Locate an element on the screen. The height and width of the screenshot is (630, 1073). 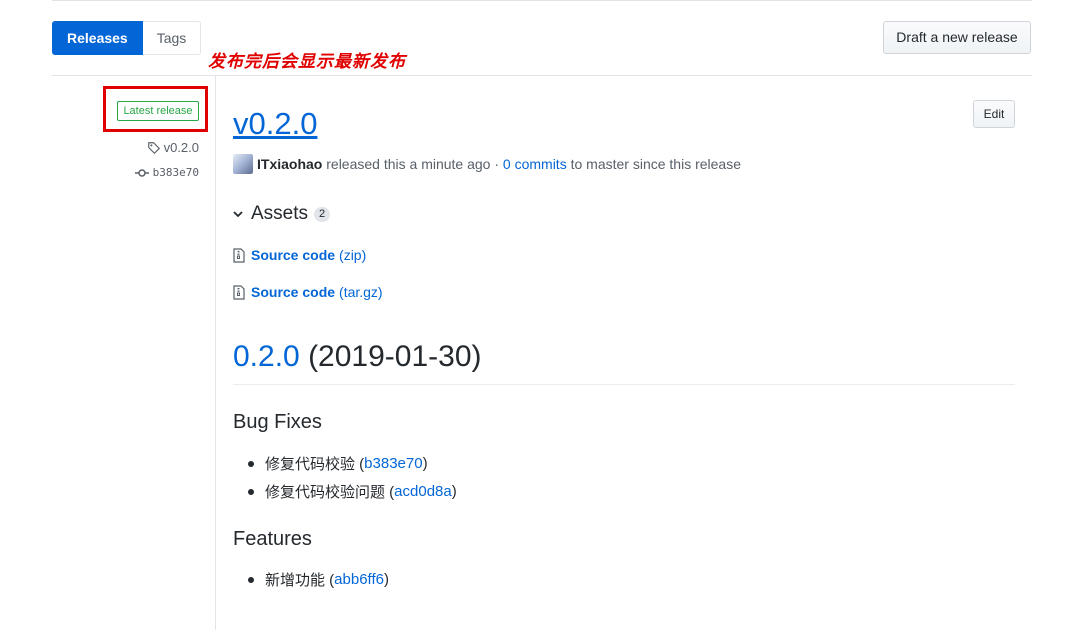
release-tabs: Releases Tags is located at coordinates (127, 38).